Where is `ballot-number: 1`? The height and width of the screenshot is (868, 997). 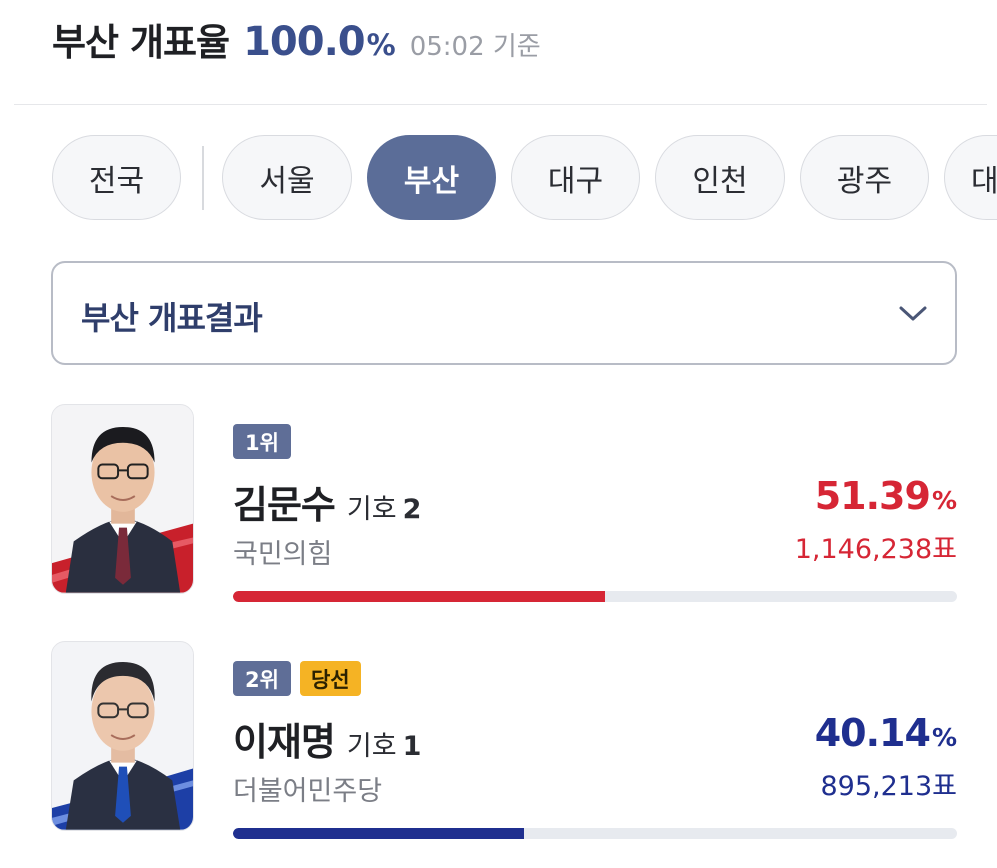
ballot-number: 1 is located at coordinates (412, 746).